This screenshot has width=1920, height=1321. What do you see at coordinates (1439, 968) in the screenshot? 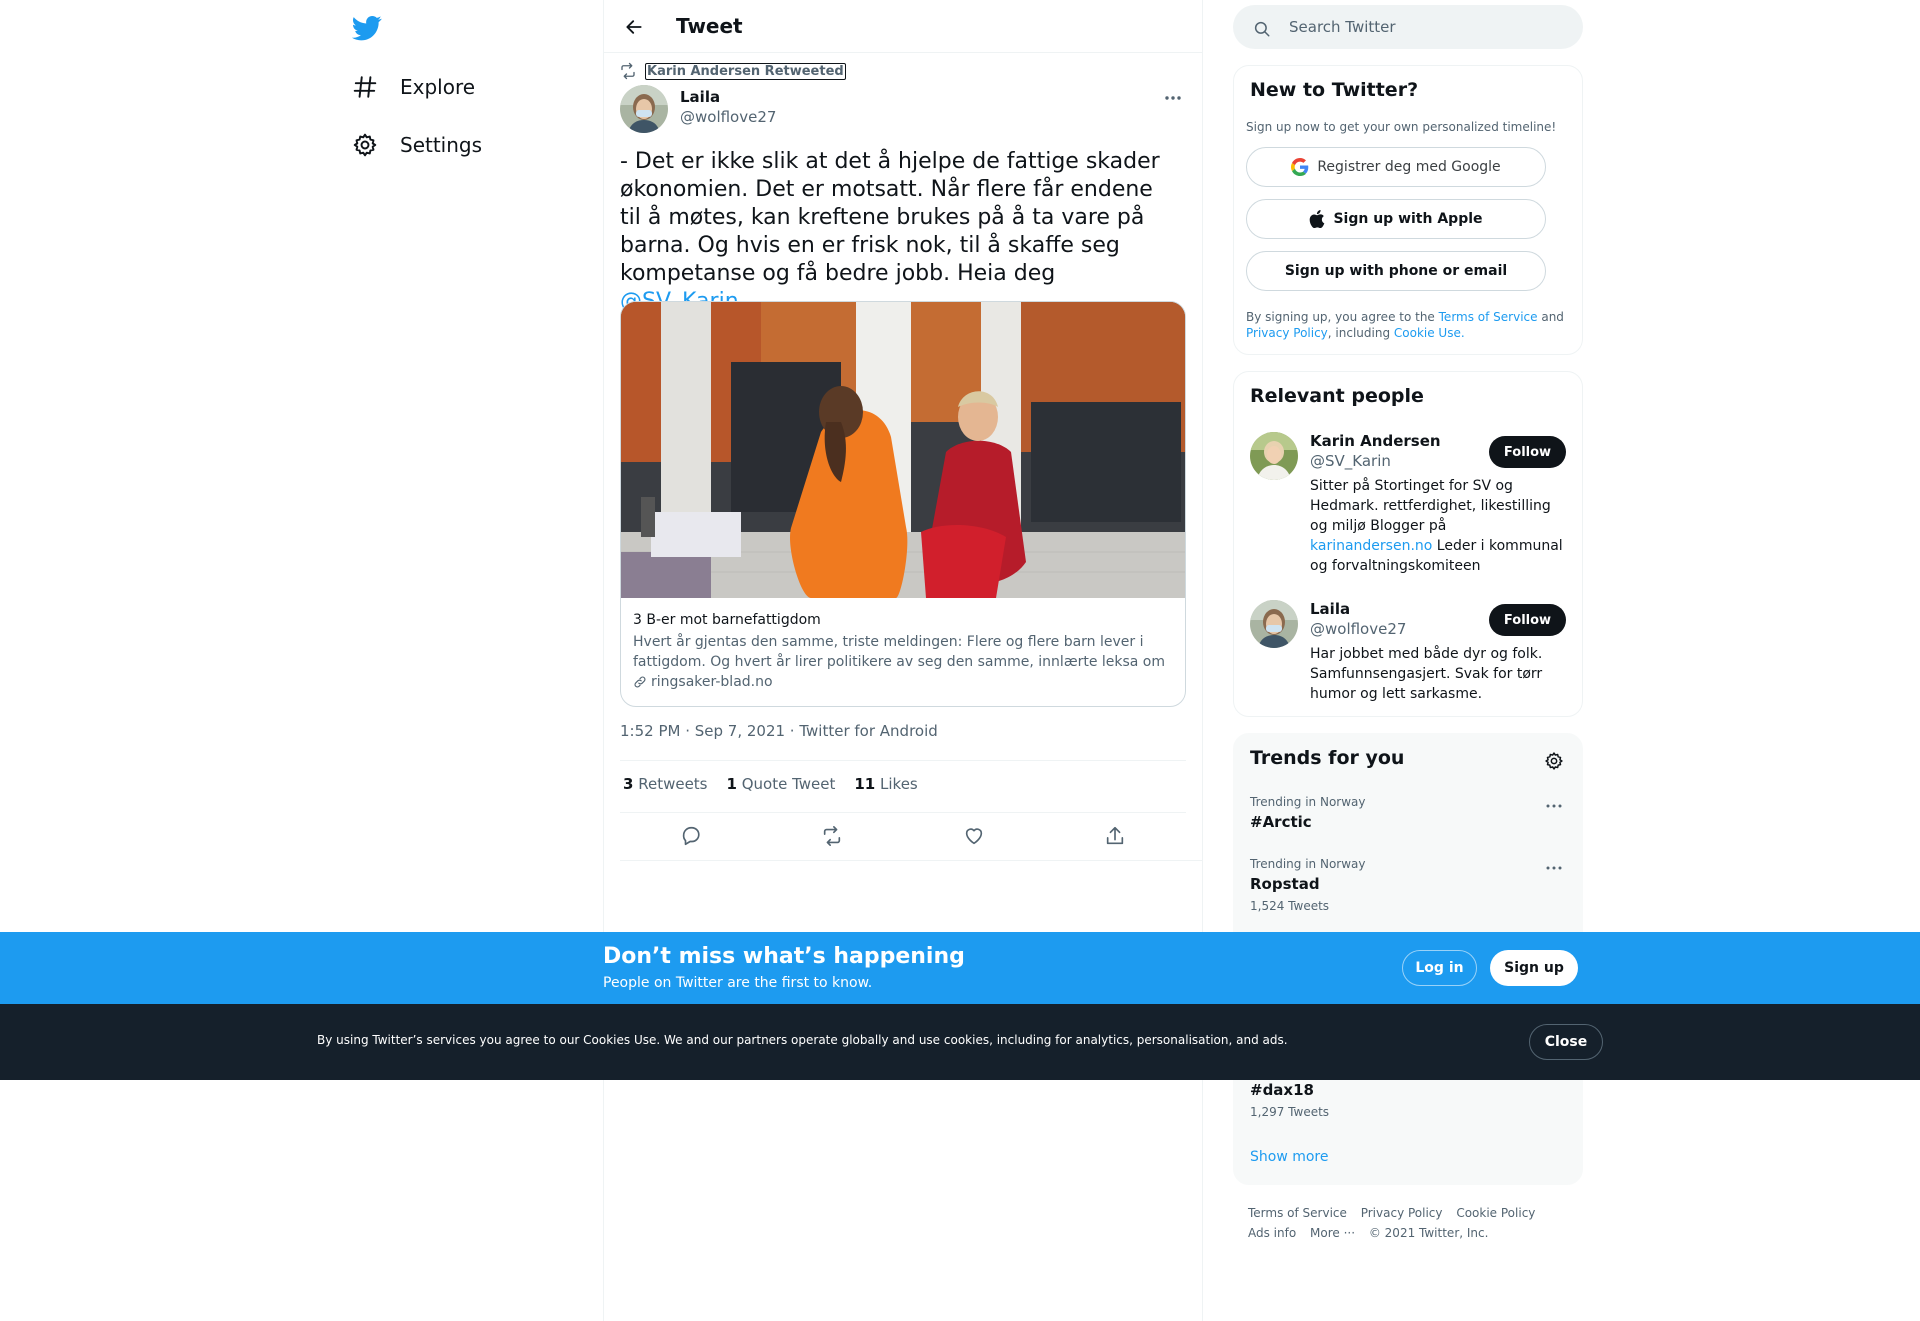
I see `login-button: Log in` at bounding box center [1439, 968].